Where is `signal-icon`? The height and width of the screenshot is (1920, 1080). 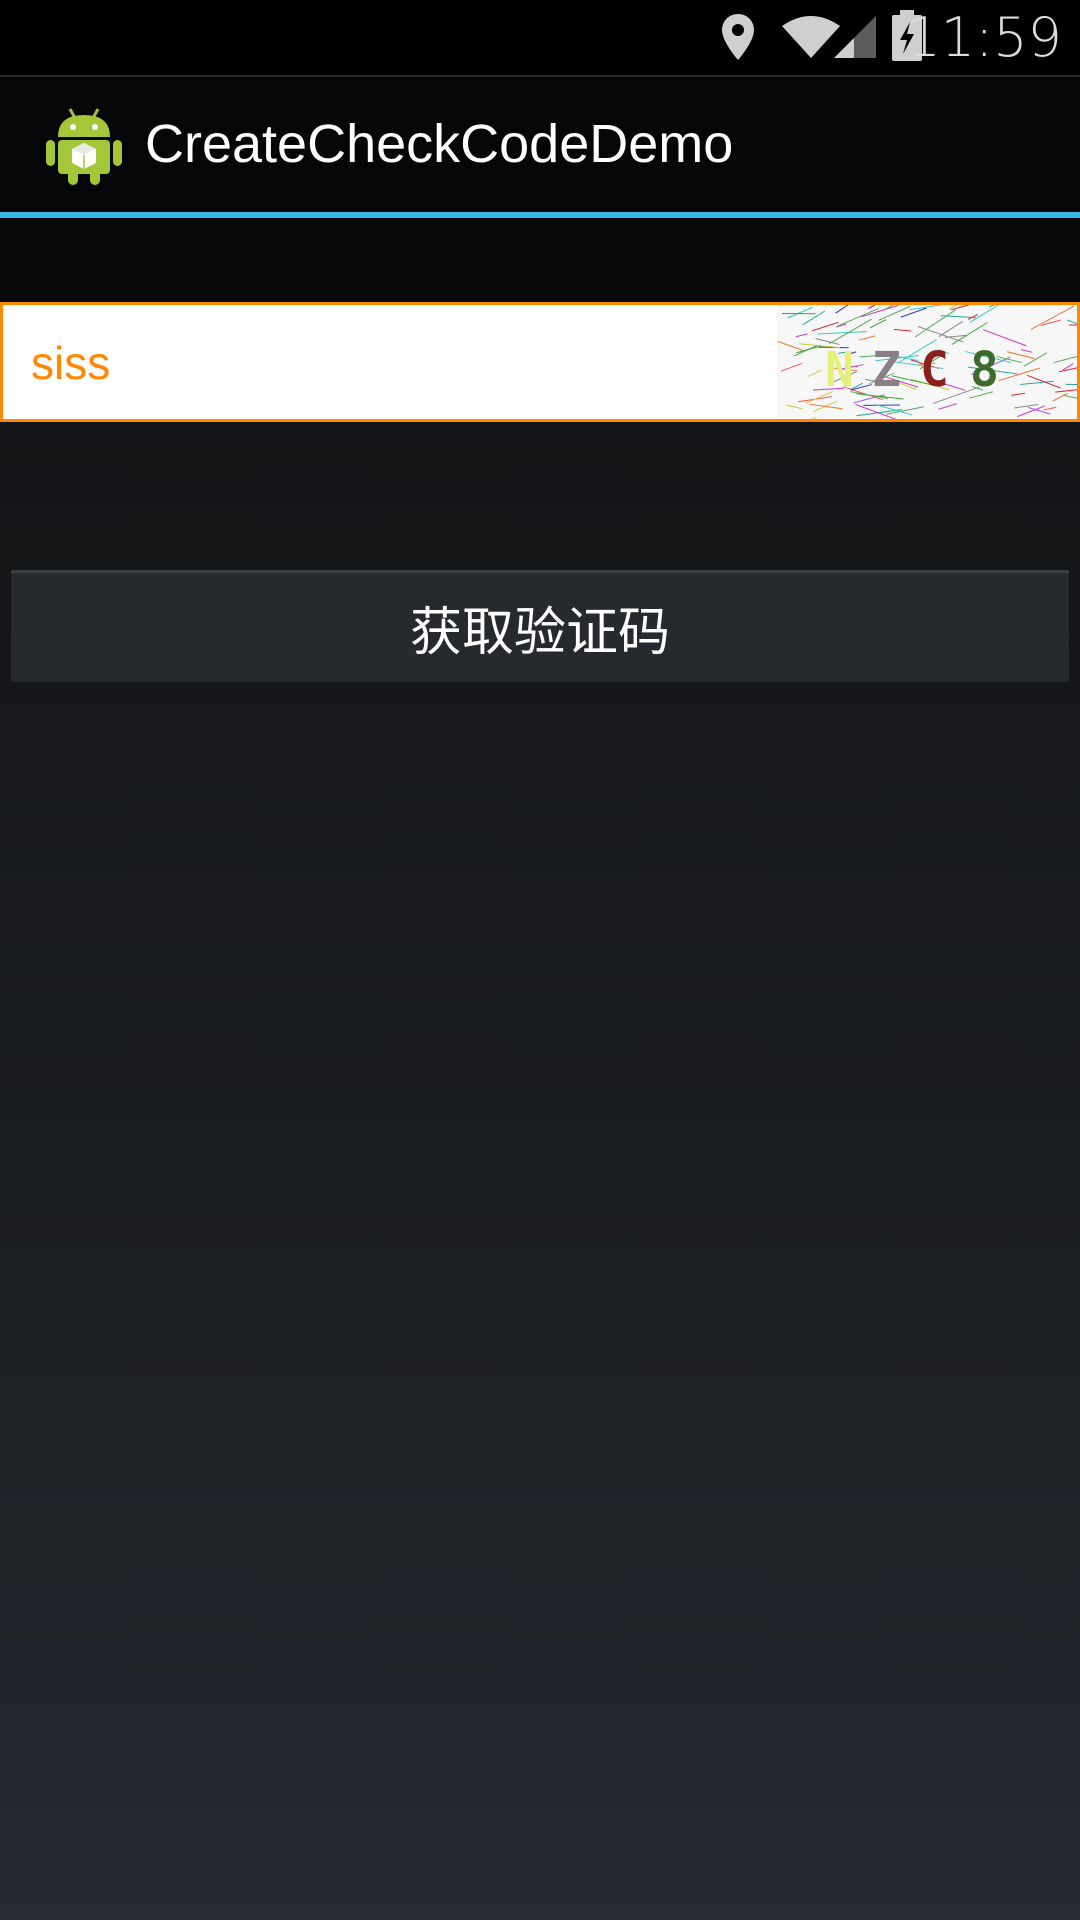
signal-icon is located at coordinates (855, 37).